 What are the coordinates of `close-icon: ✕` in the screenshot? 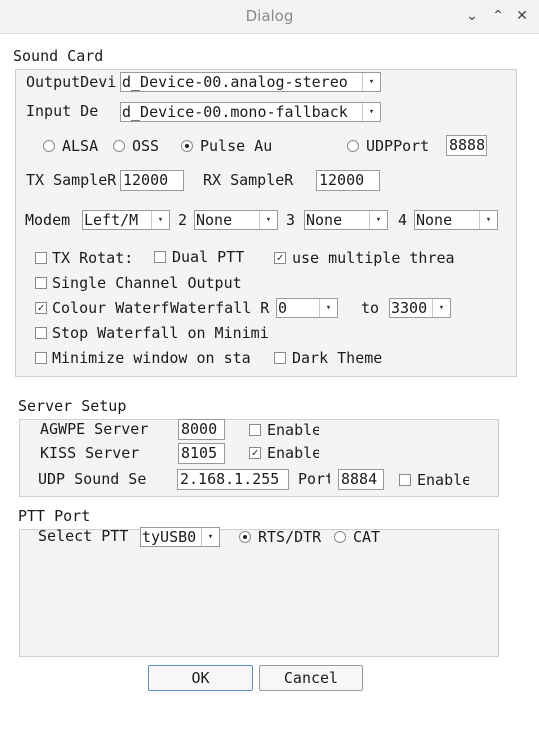 It's located at (522, 16).